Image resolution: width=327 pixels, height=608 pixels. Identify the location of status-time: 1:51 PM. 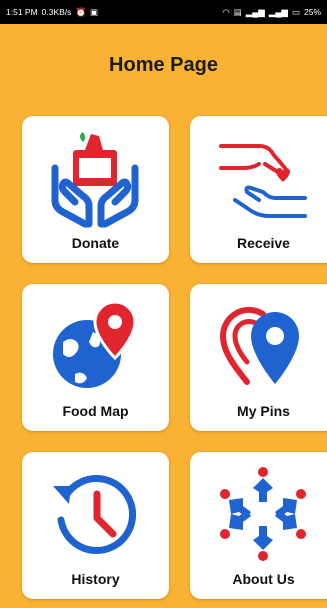
(22, 12).